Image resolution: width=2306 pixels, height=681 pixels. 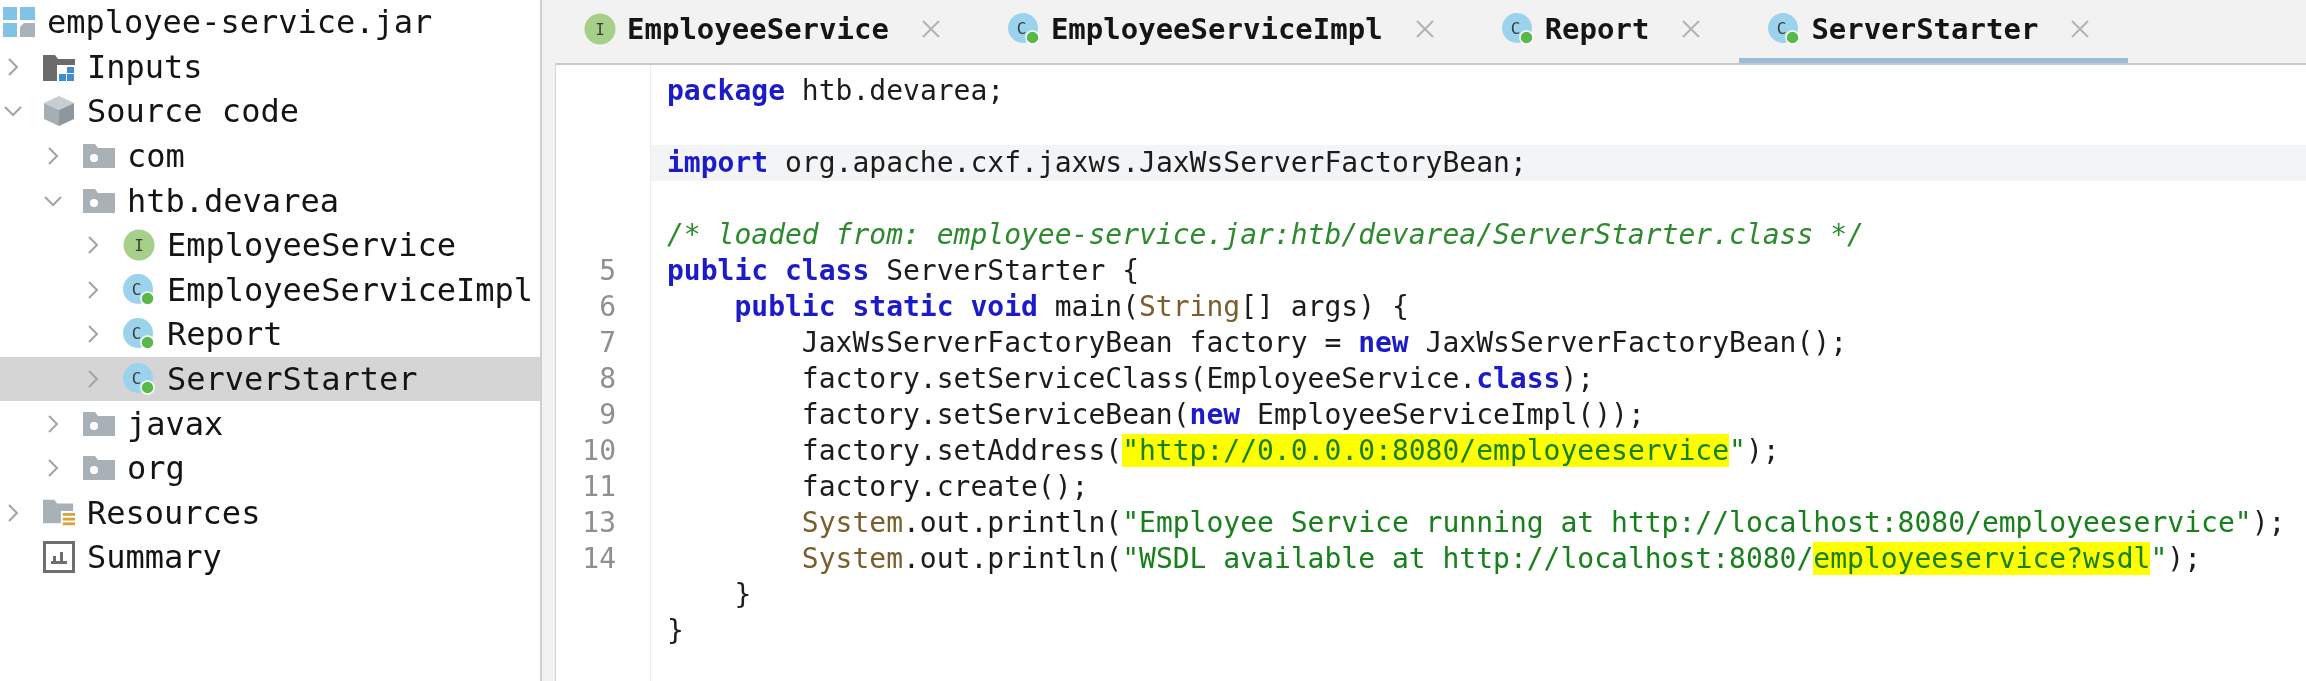 I want to click on tree-item: htb.devarea, so click(x=270, y=200).